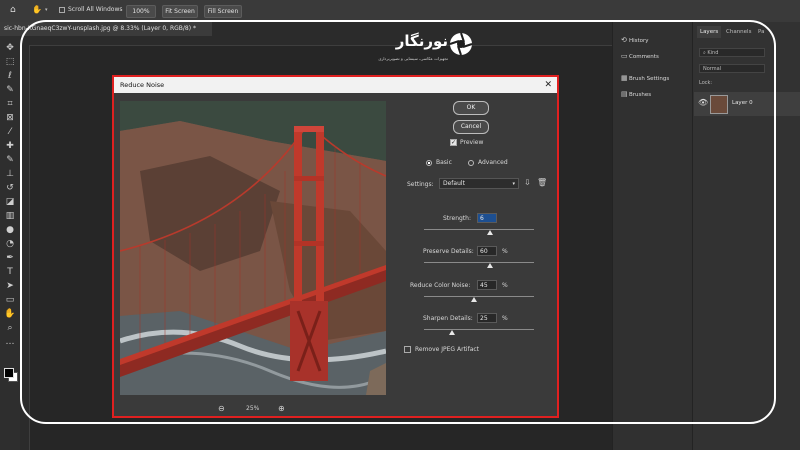 Image resolution: width=800 pixels, height=450 pixels. Describe the element at coordinates (479, 183) in the screenshot. I see `settings-select: Default ▾` at that location.